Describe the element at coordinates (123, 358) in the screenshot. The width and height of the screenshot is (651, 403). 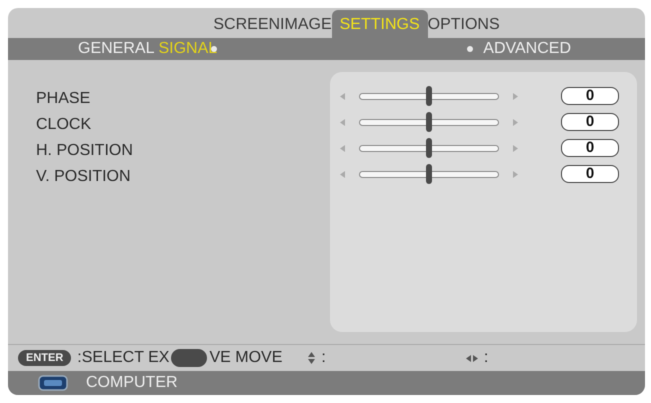
I see `hint-text: :SELECT EX` at that location.